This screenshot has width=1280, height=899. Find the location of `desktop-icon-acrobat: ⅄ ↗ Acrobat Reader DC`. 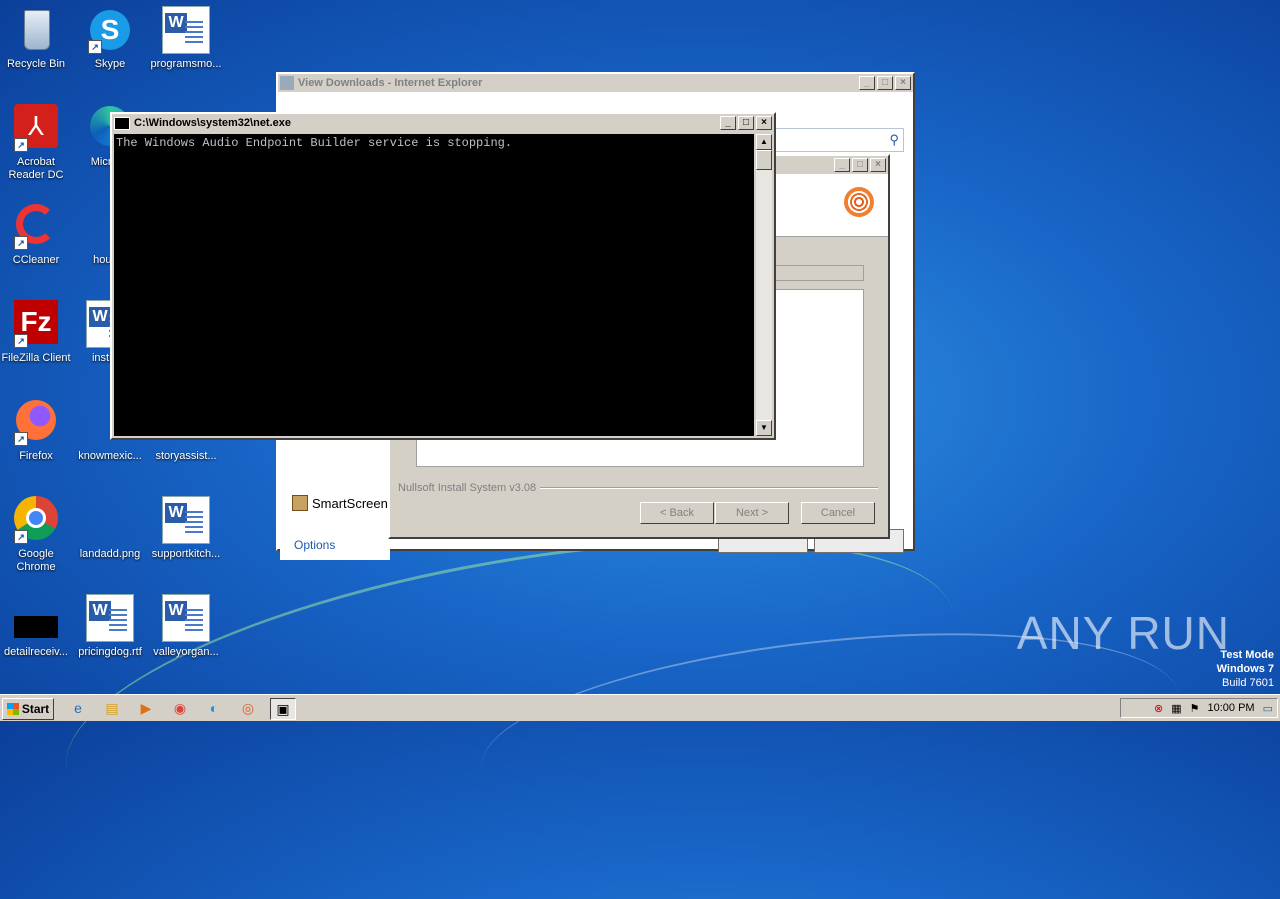

desktop-icon-acrobat: ⅄ ↗ Acrobat Reader DC is located at coordinates (37, 143).